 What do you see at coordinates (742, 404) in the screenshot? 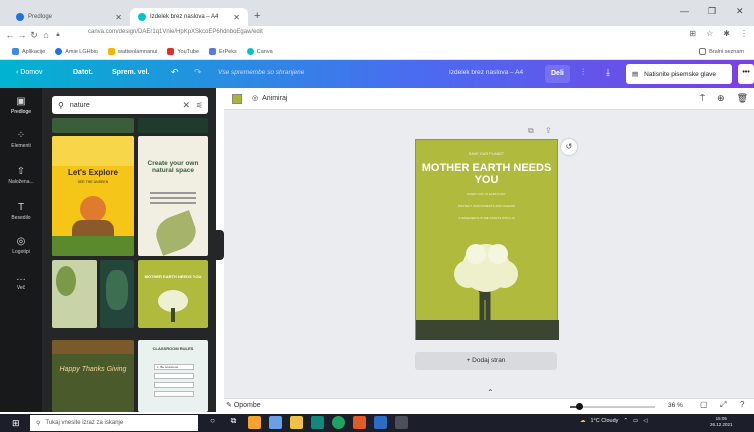
I see `help-icon: ?` at bounding box center [742, 404].